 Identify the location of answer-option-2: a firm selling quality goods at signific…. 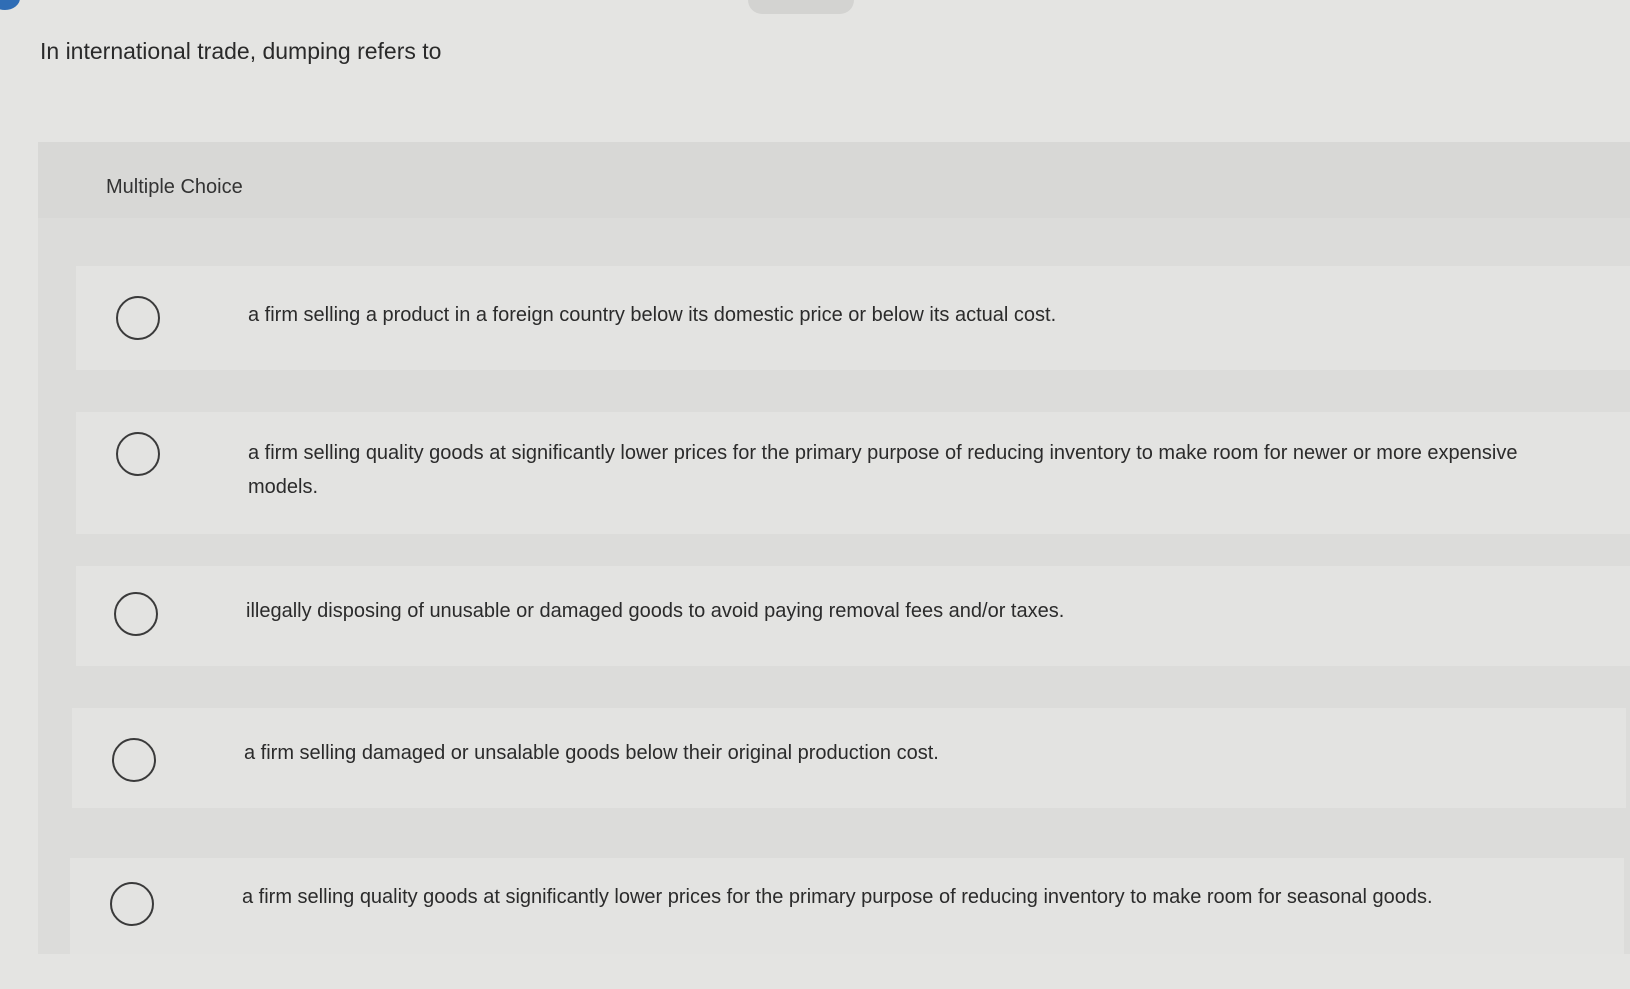
(853, 473).